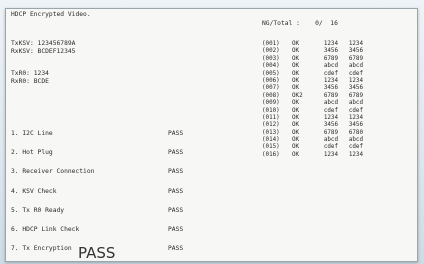 The image size is (424, 264). I want to click on channel-index: (011), so click(271, 117).